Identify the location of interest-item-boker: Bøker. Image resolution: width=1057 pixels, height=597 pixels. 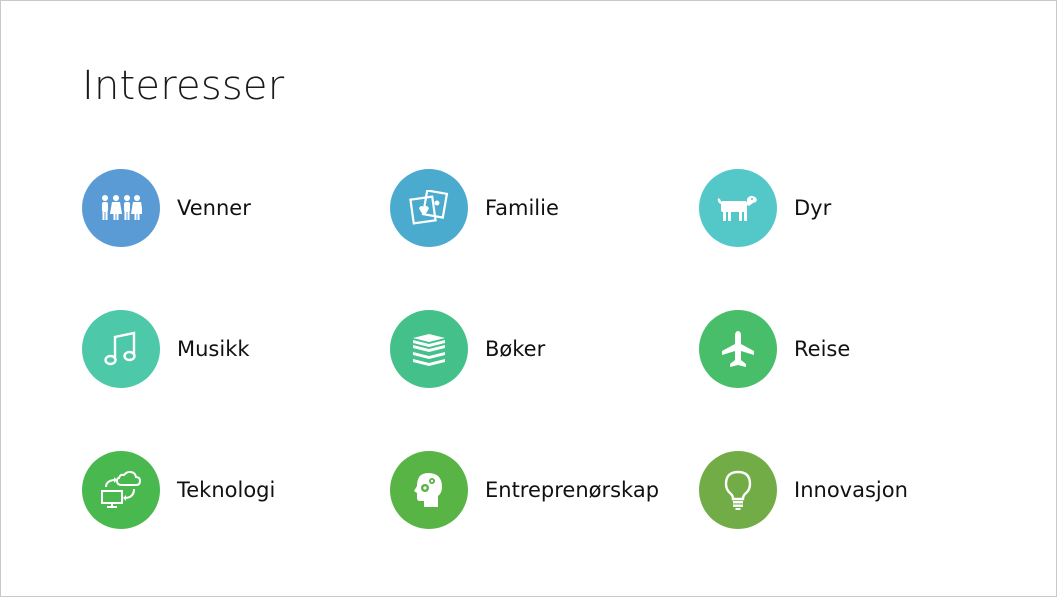
(467, 349).